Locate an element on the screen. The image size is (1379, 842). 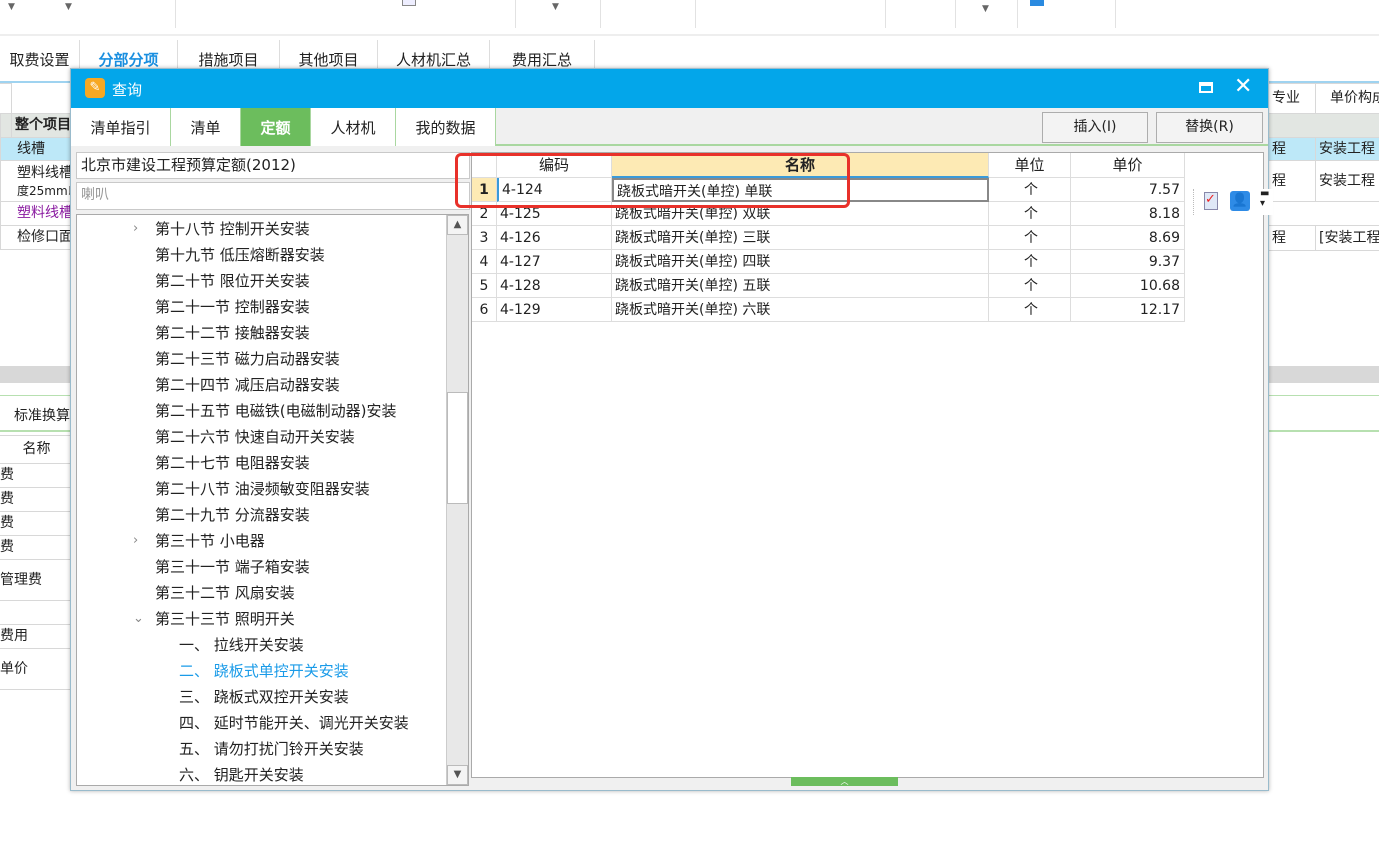
lower-row is located at coordinates (35, 612).